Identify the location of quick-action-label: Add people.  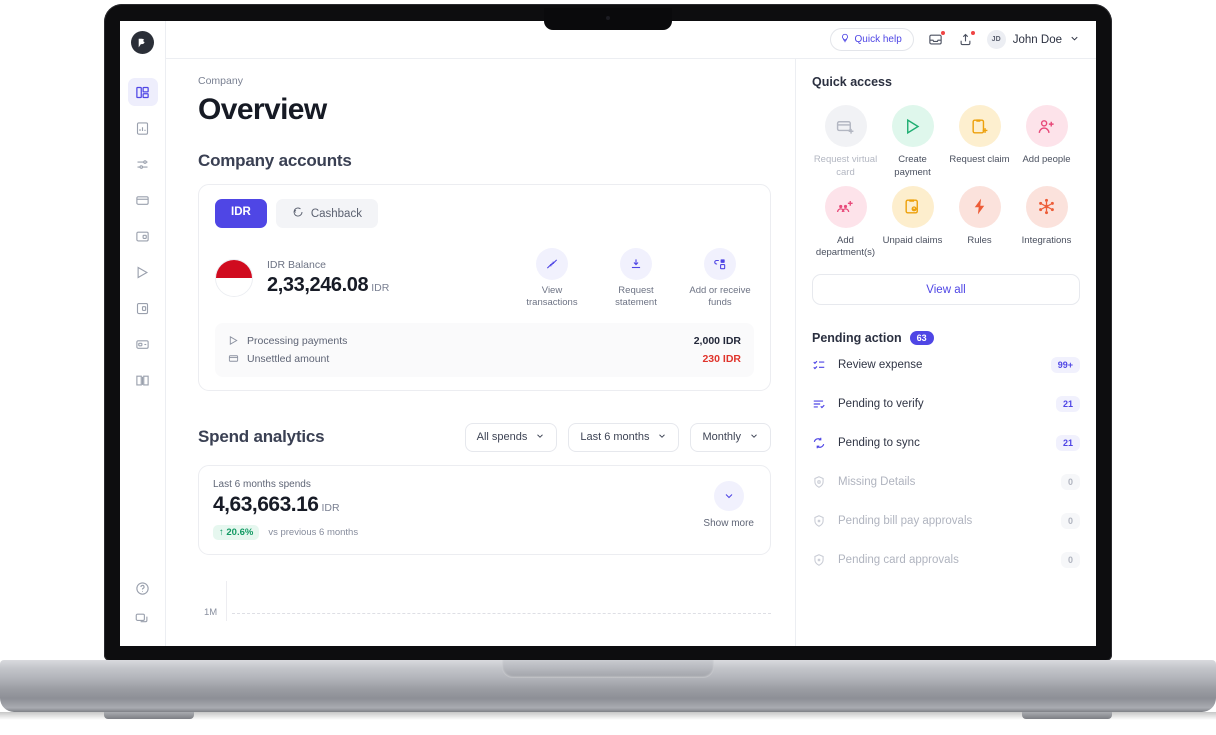
(1046, 159).